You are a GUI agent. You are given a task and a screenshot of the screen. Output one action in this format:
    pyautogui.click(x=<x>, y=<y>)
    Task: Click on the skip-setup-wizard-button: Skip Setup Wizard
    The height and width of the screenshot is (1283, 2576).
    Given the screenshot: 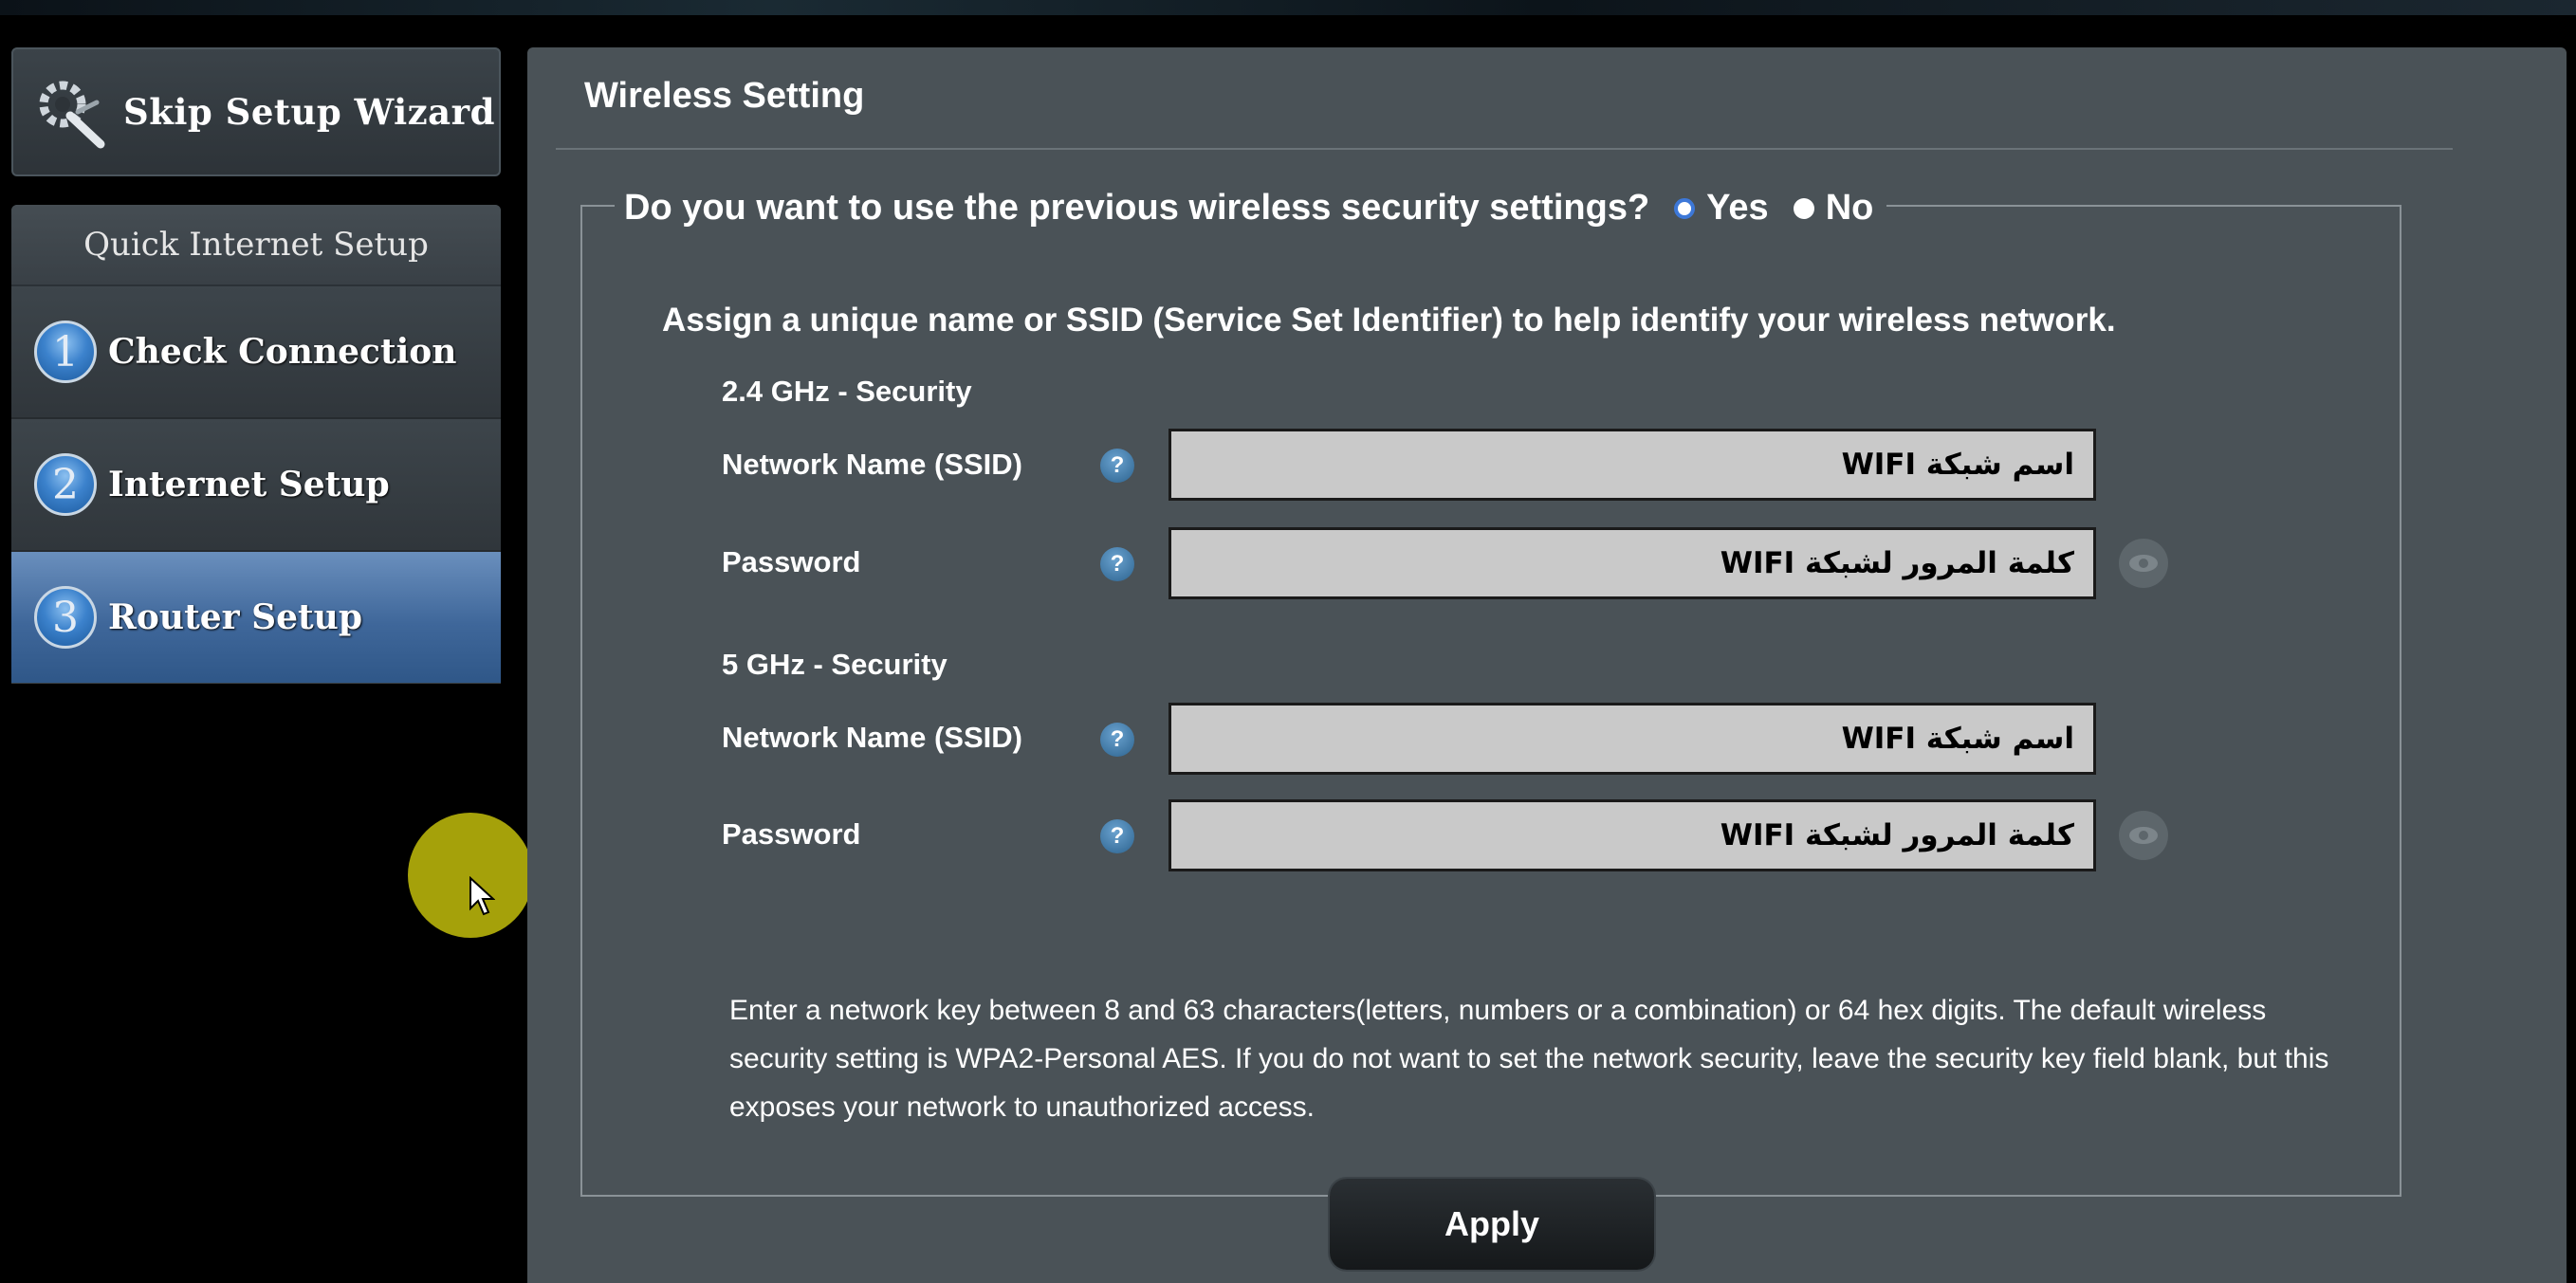 What is the action you would take?
    pyautogui.click(x=256, y=111)
    